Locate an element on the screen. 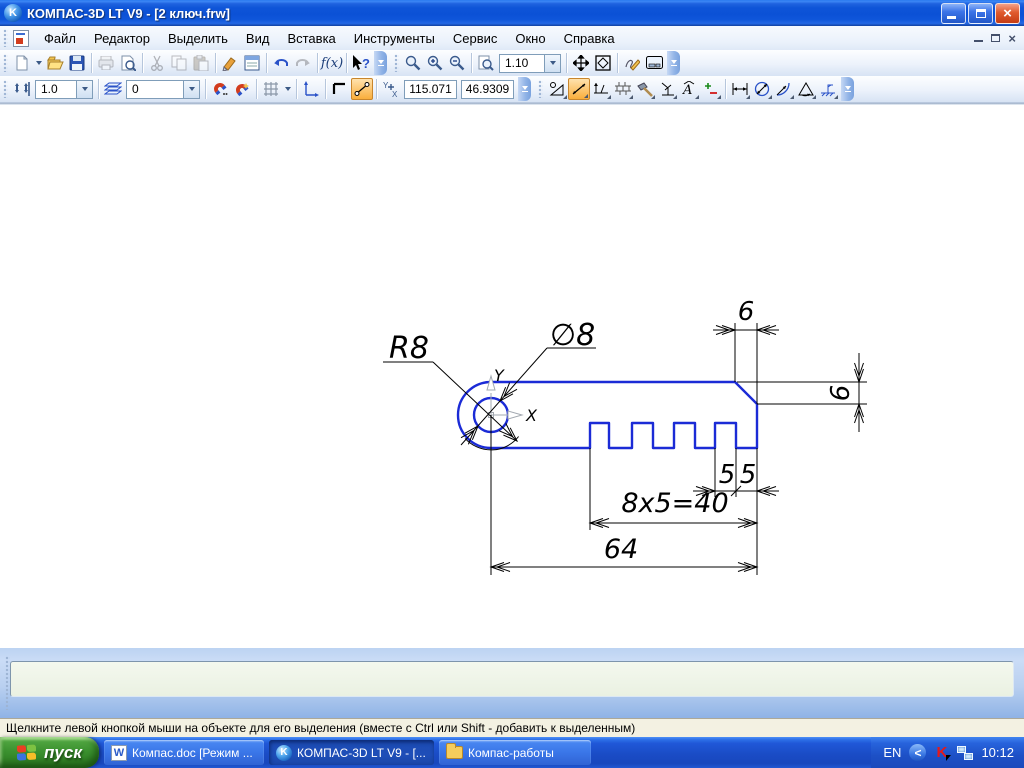 The width and height of the screenshot is (1024, 768). coord-y-field: 46.9309 is located at coordinates (487, 89).